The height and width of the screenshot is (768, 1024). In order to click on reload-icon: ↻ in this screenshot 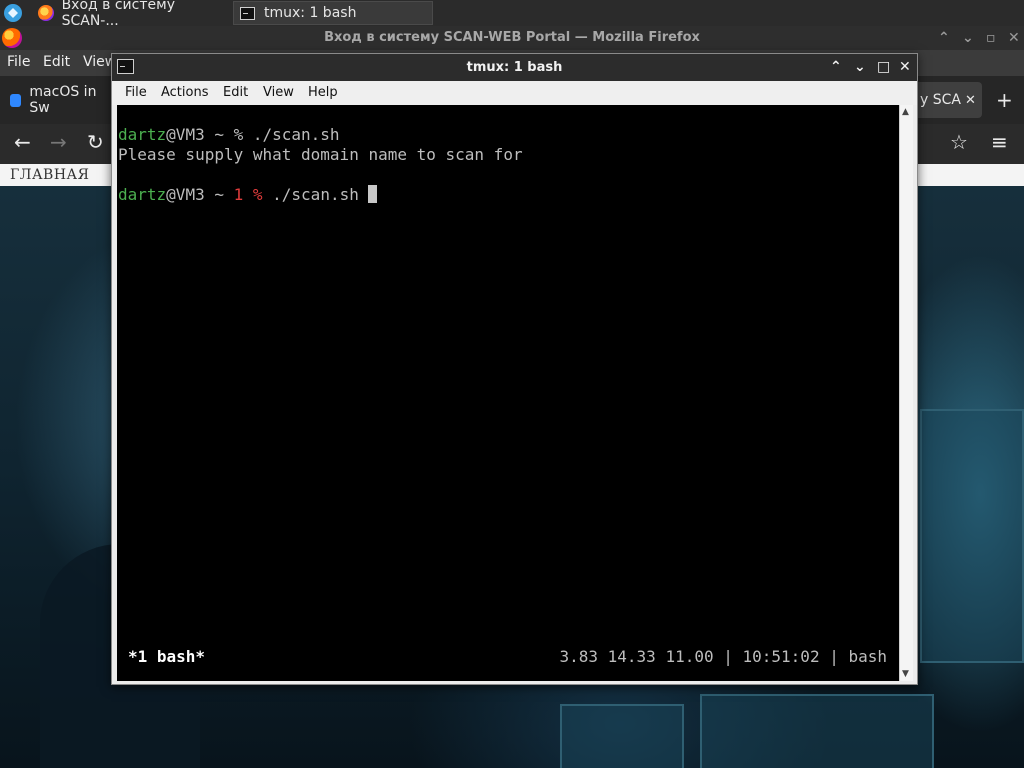, I will do `click(95, 142)`.